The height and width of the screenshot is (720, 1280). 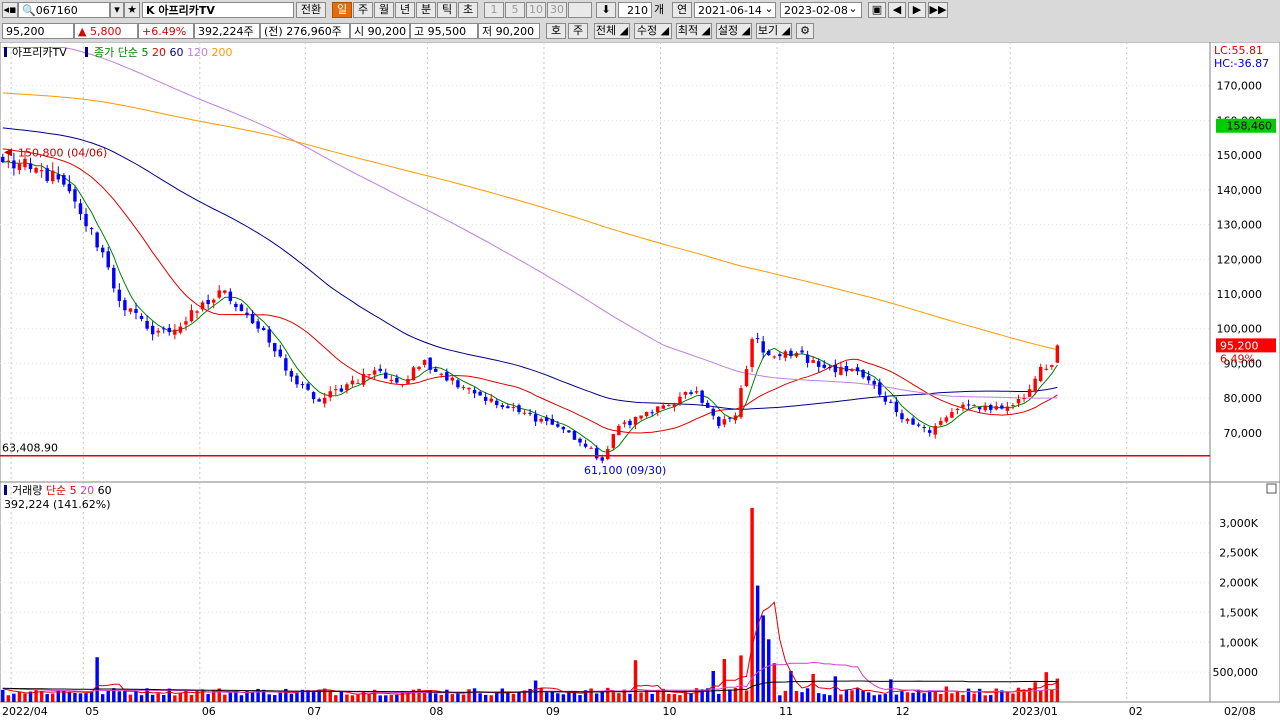 I want to click on period-tab-0: 일, so click(x=342, y=10).